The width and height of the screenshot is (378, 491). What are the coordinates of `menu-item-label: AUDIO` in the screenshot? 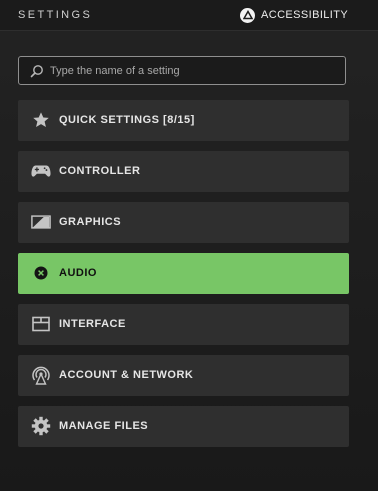 It's located at (78, 273).